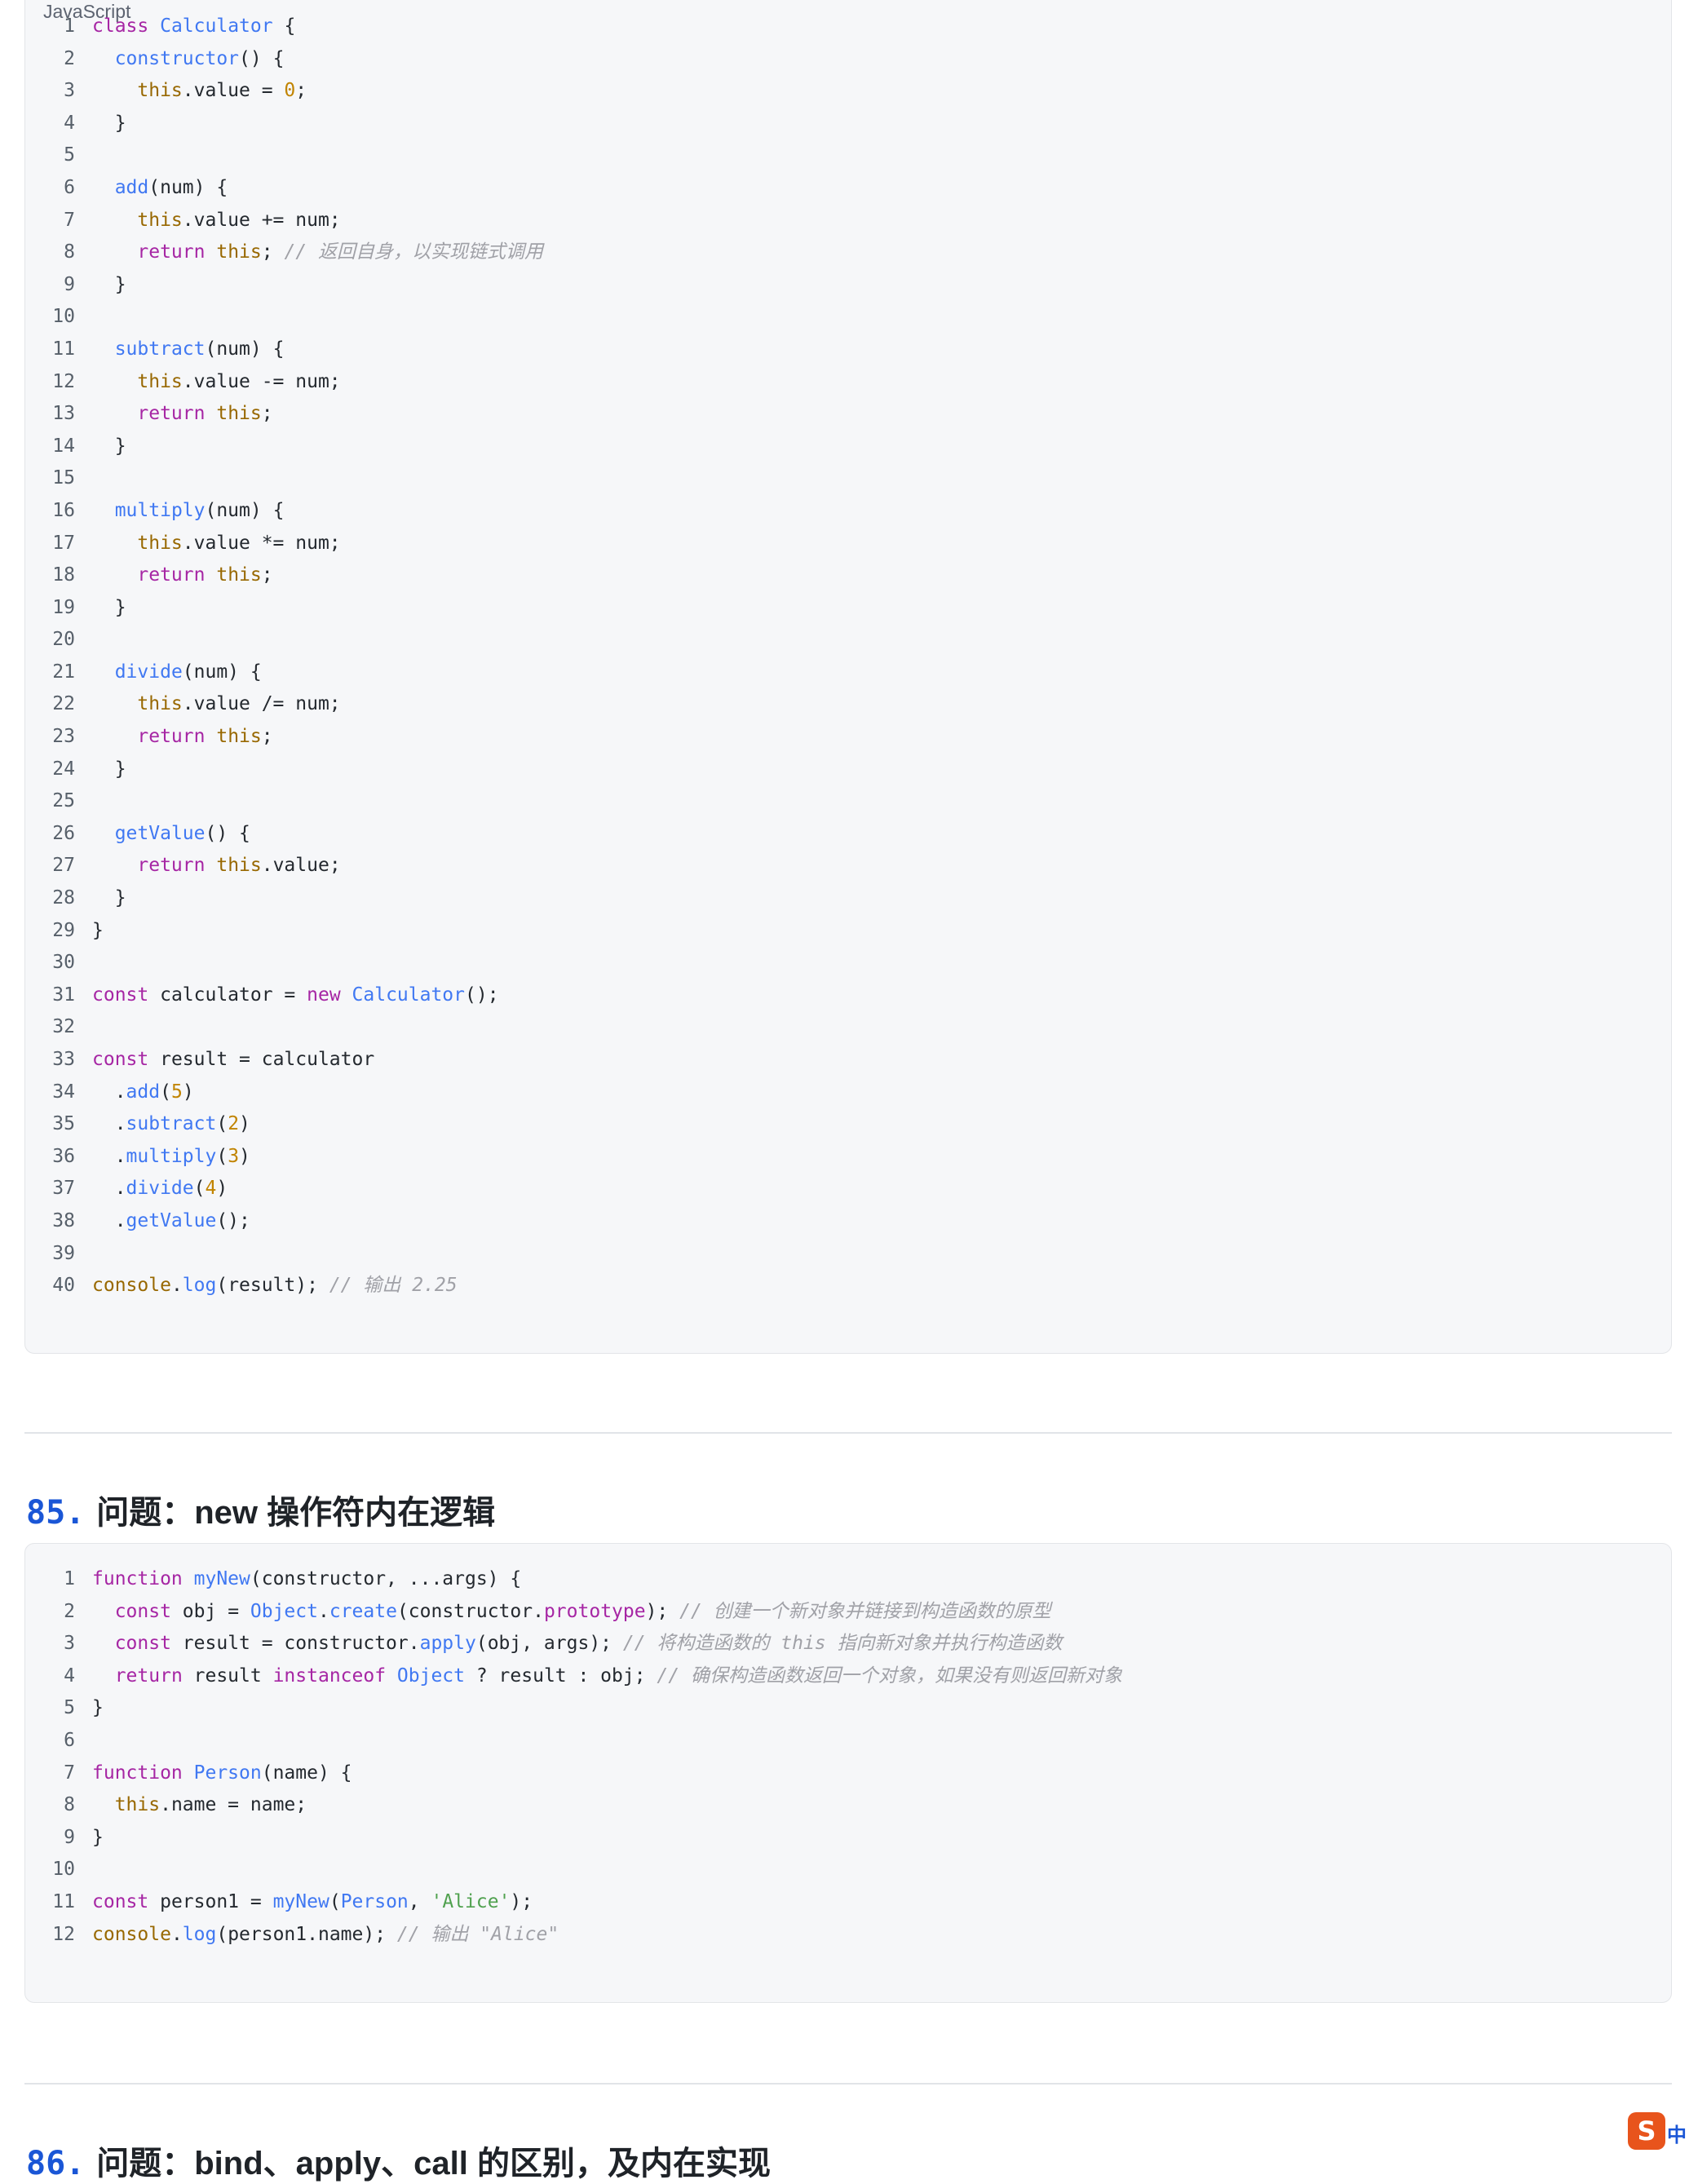 This screenshot has height=2184, width=1689. I want to click on code-token: result = calculator, so click(261, 1059).